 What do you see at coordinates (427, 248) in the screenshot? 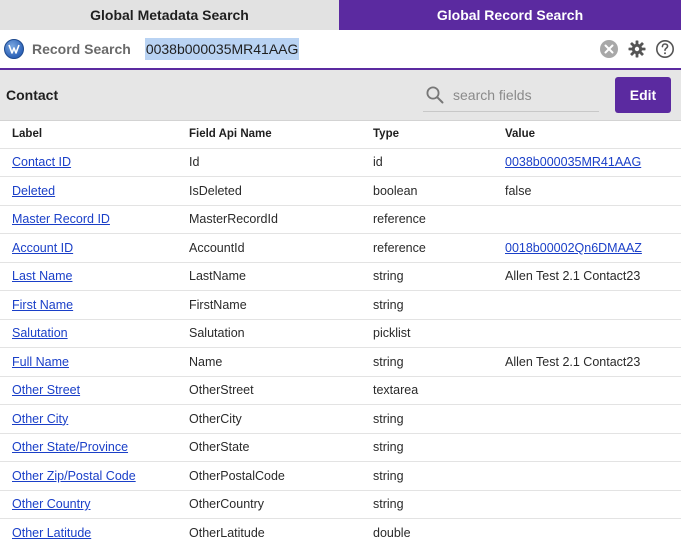
I see `cell-type: reference` at bounding box center [427, 248].